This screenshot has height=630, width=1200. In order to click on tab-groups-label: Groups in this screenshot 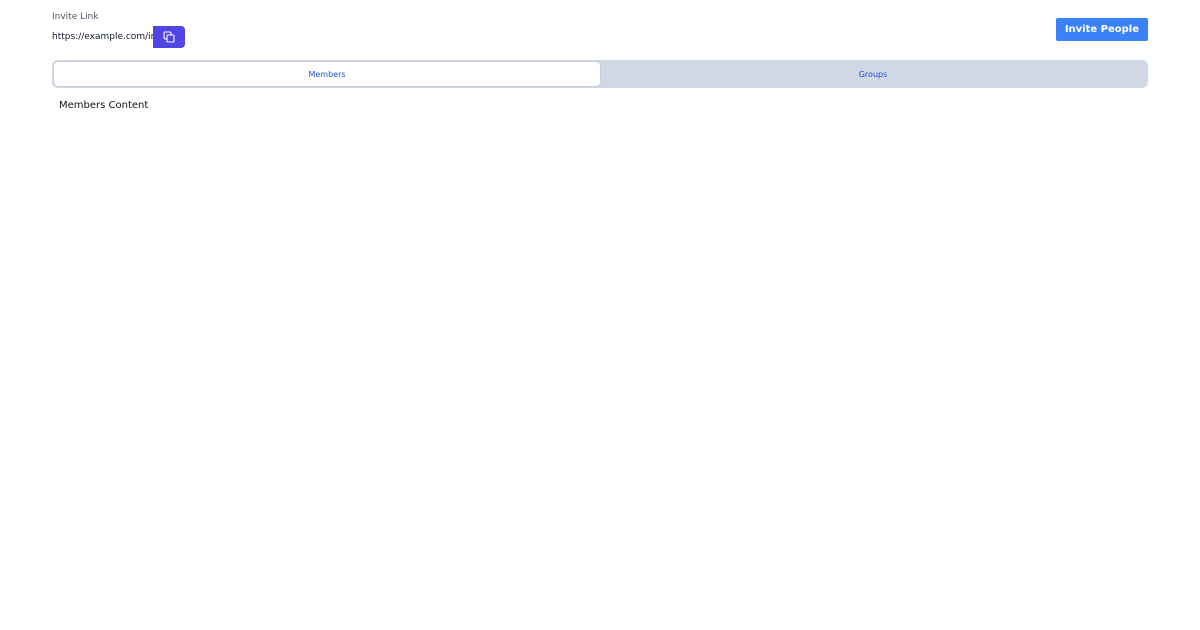, I will do `click(873, 74)`.